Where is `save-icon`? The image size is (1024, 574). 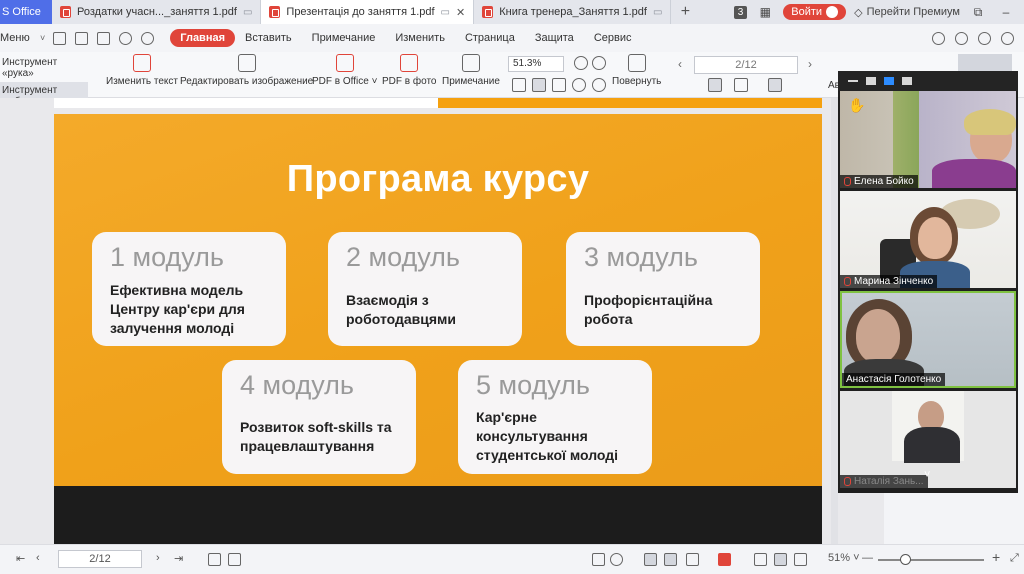
save-icon is located at coordinates (82, 38).